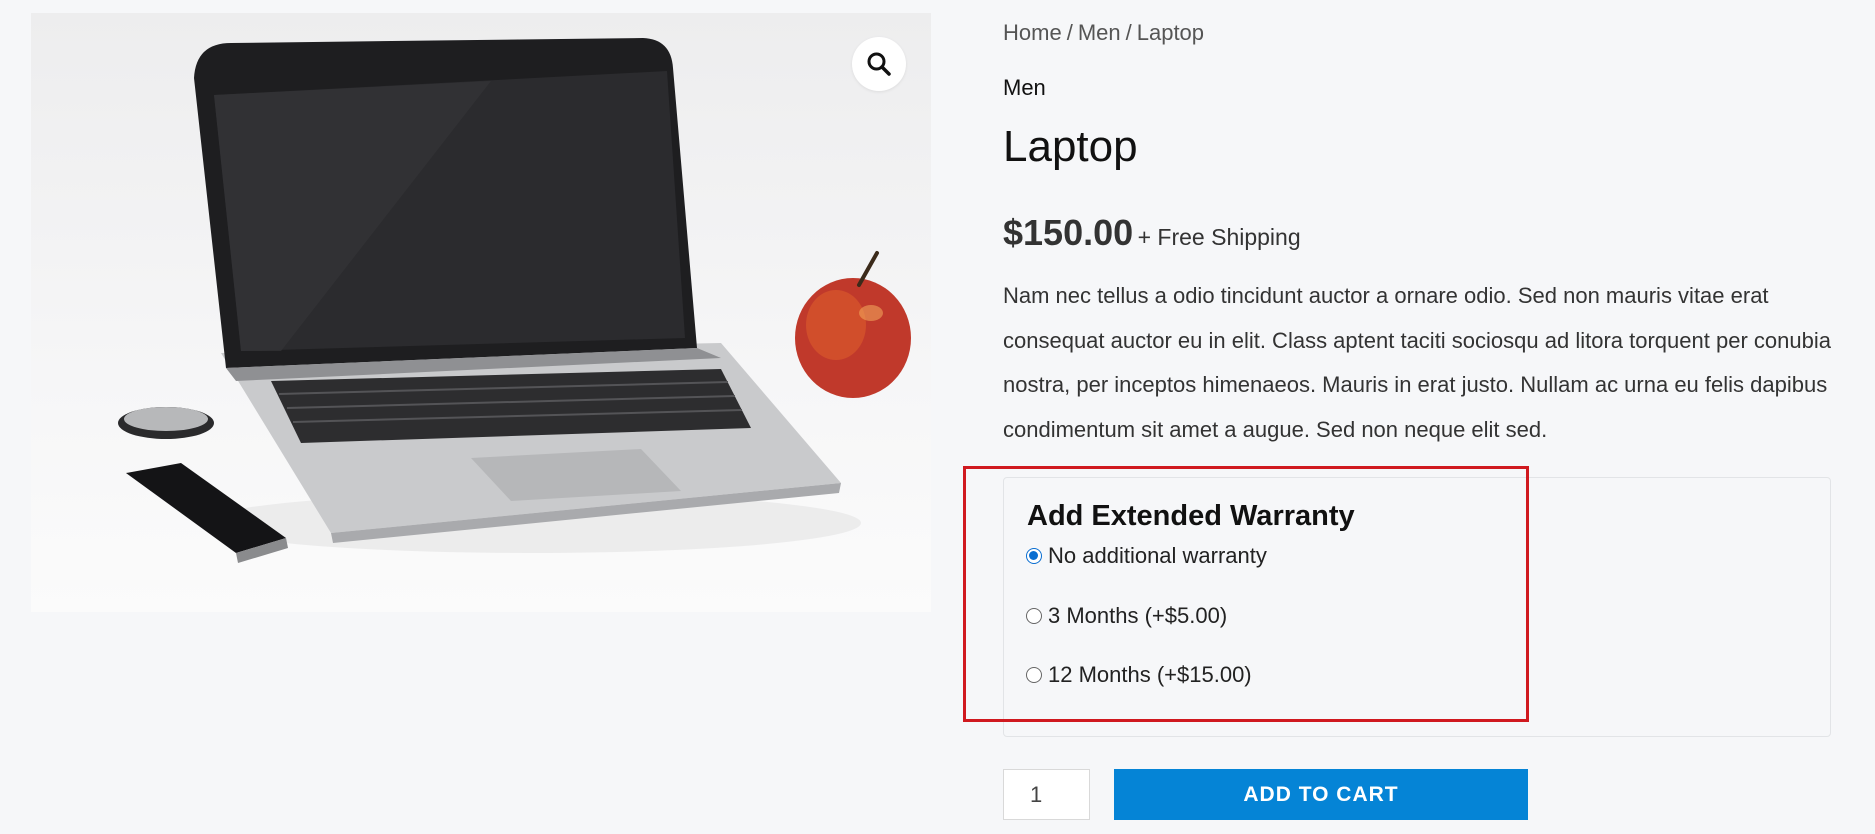  I want to click on warranty-option-none: No additional warranty, so click(1146, 556).